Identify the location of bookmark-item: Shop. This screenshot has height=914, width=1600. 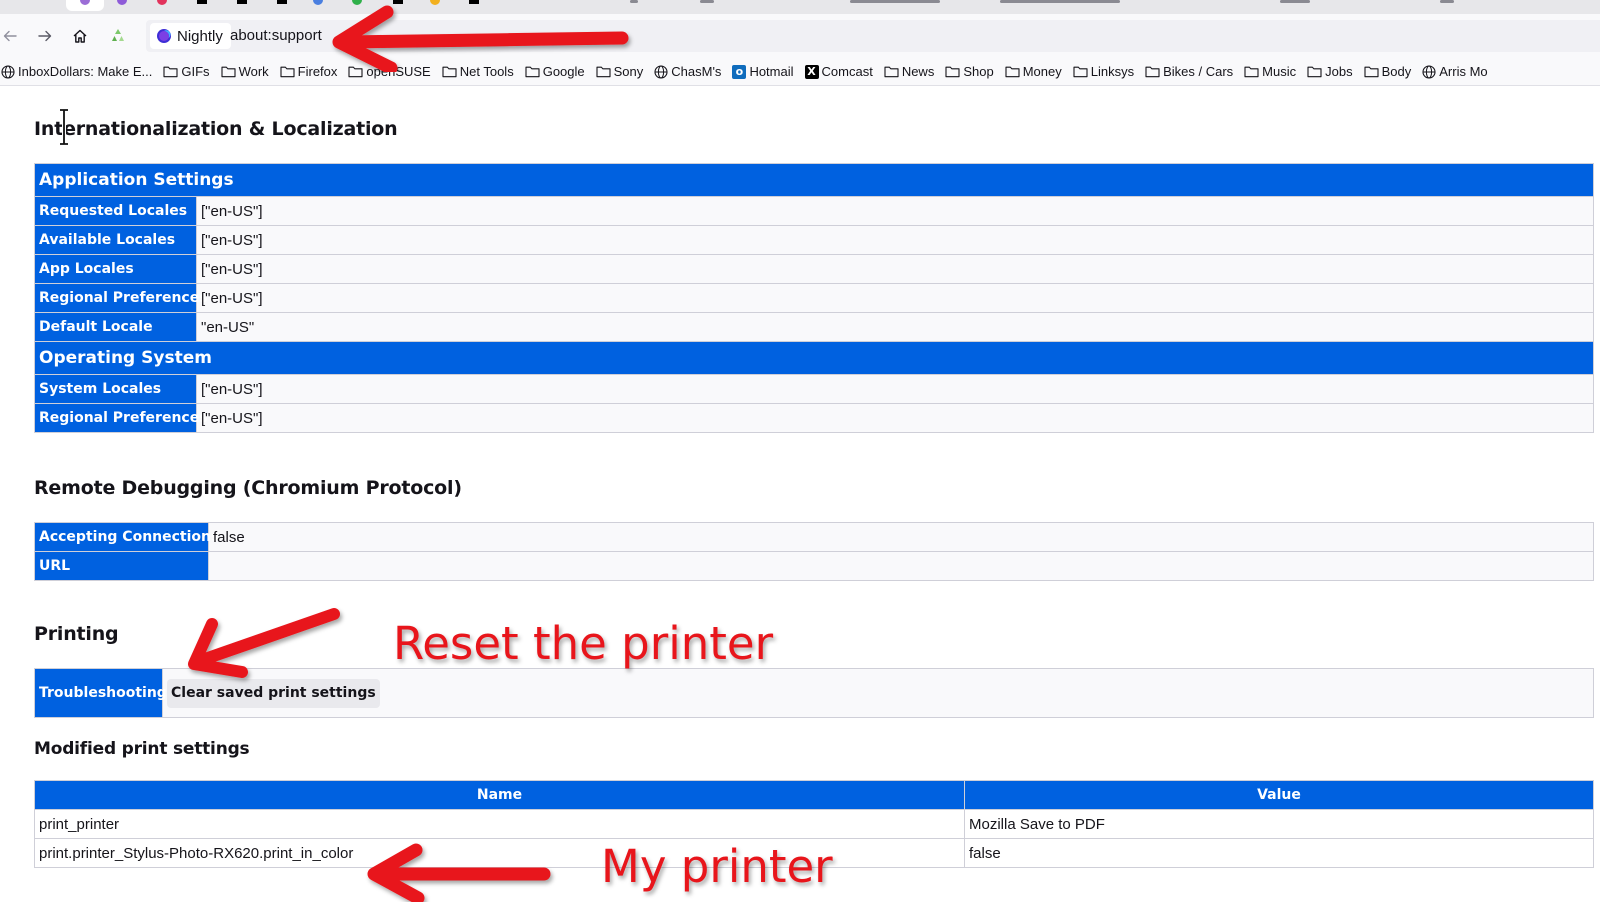
(969, 71).